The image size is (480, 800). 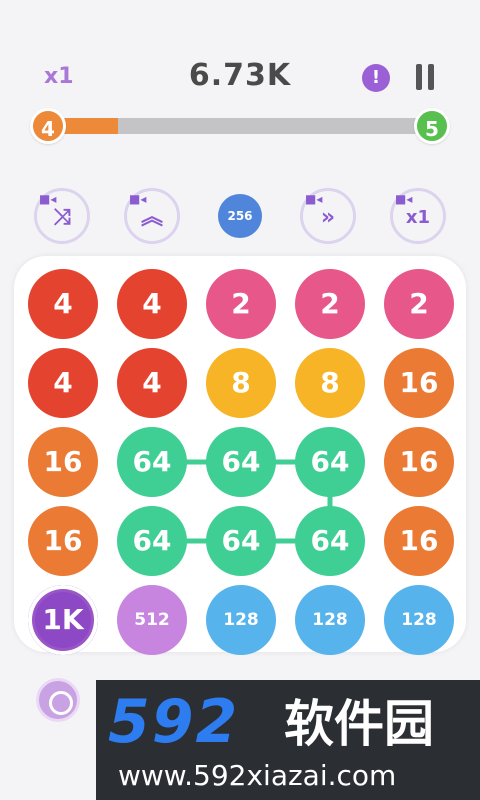 I want to click on tile-3-3: 64, so click(x=330, y=541).